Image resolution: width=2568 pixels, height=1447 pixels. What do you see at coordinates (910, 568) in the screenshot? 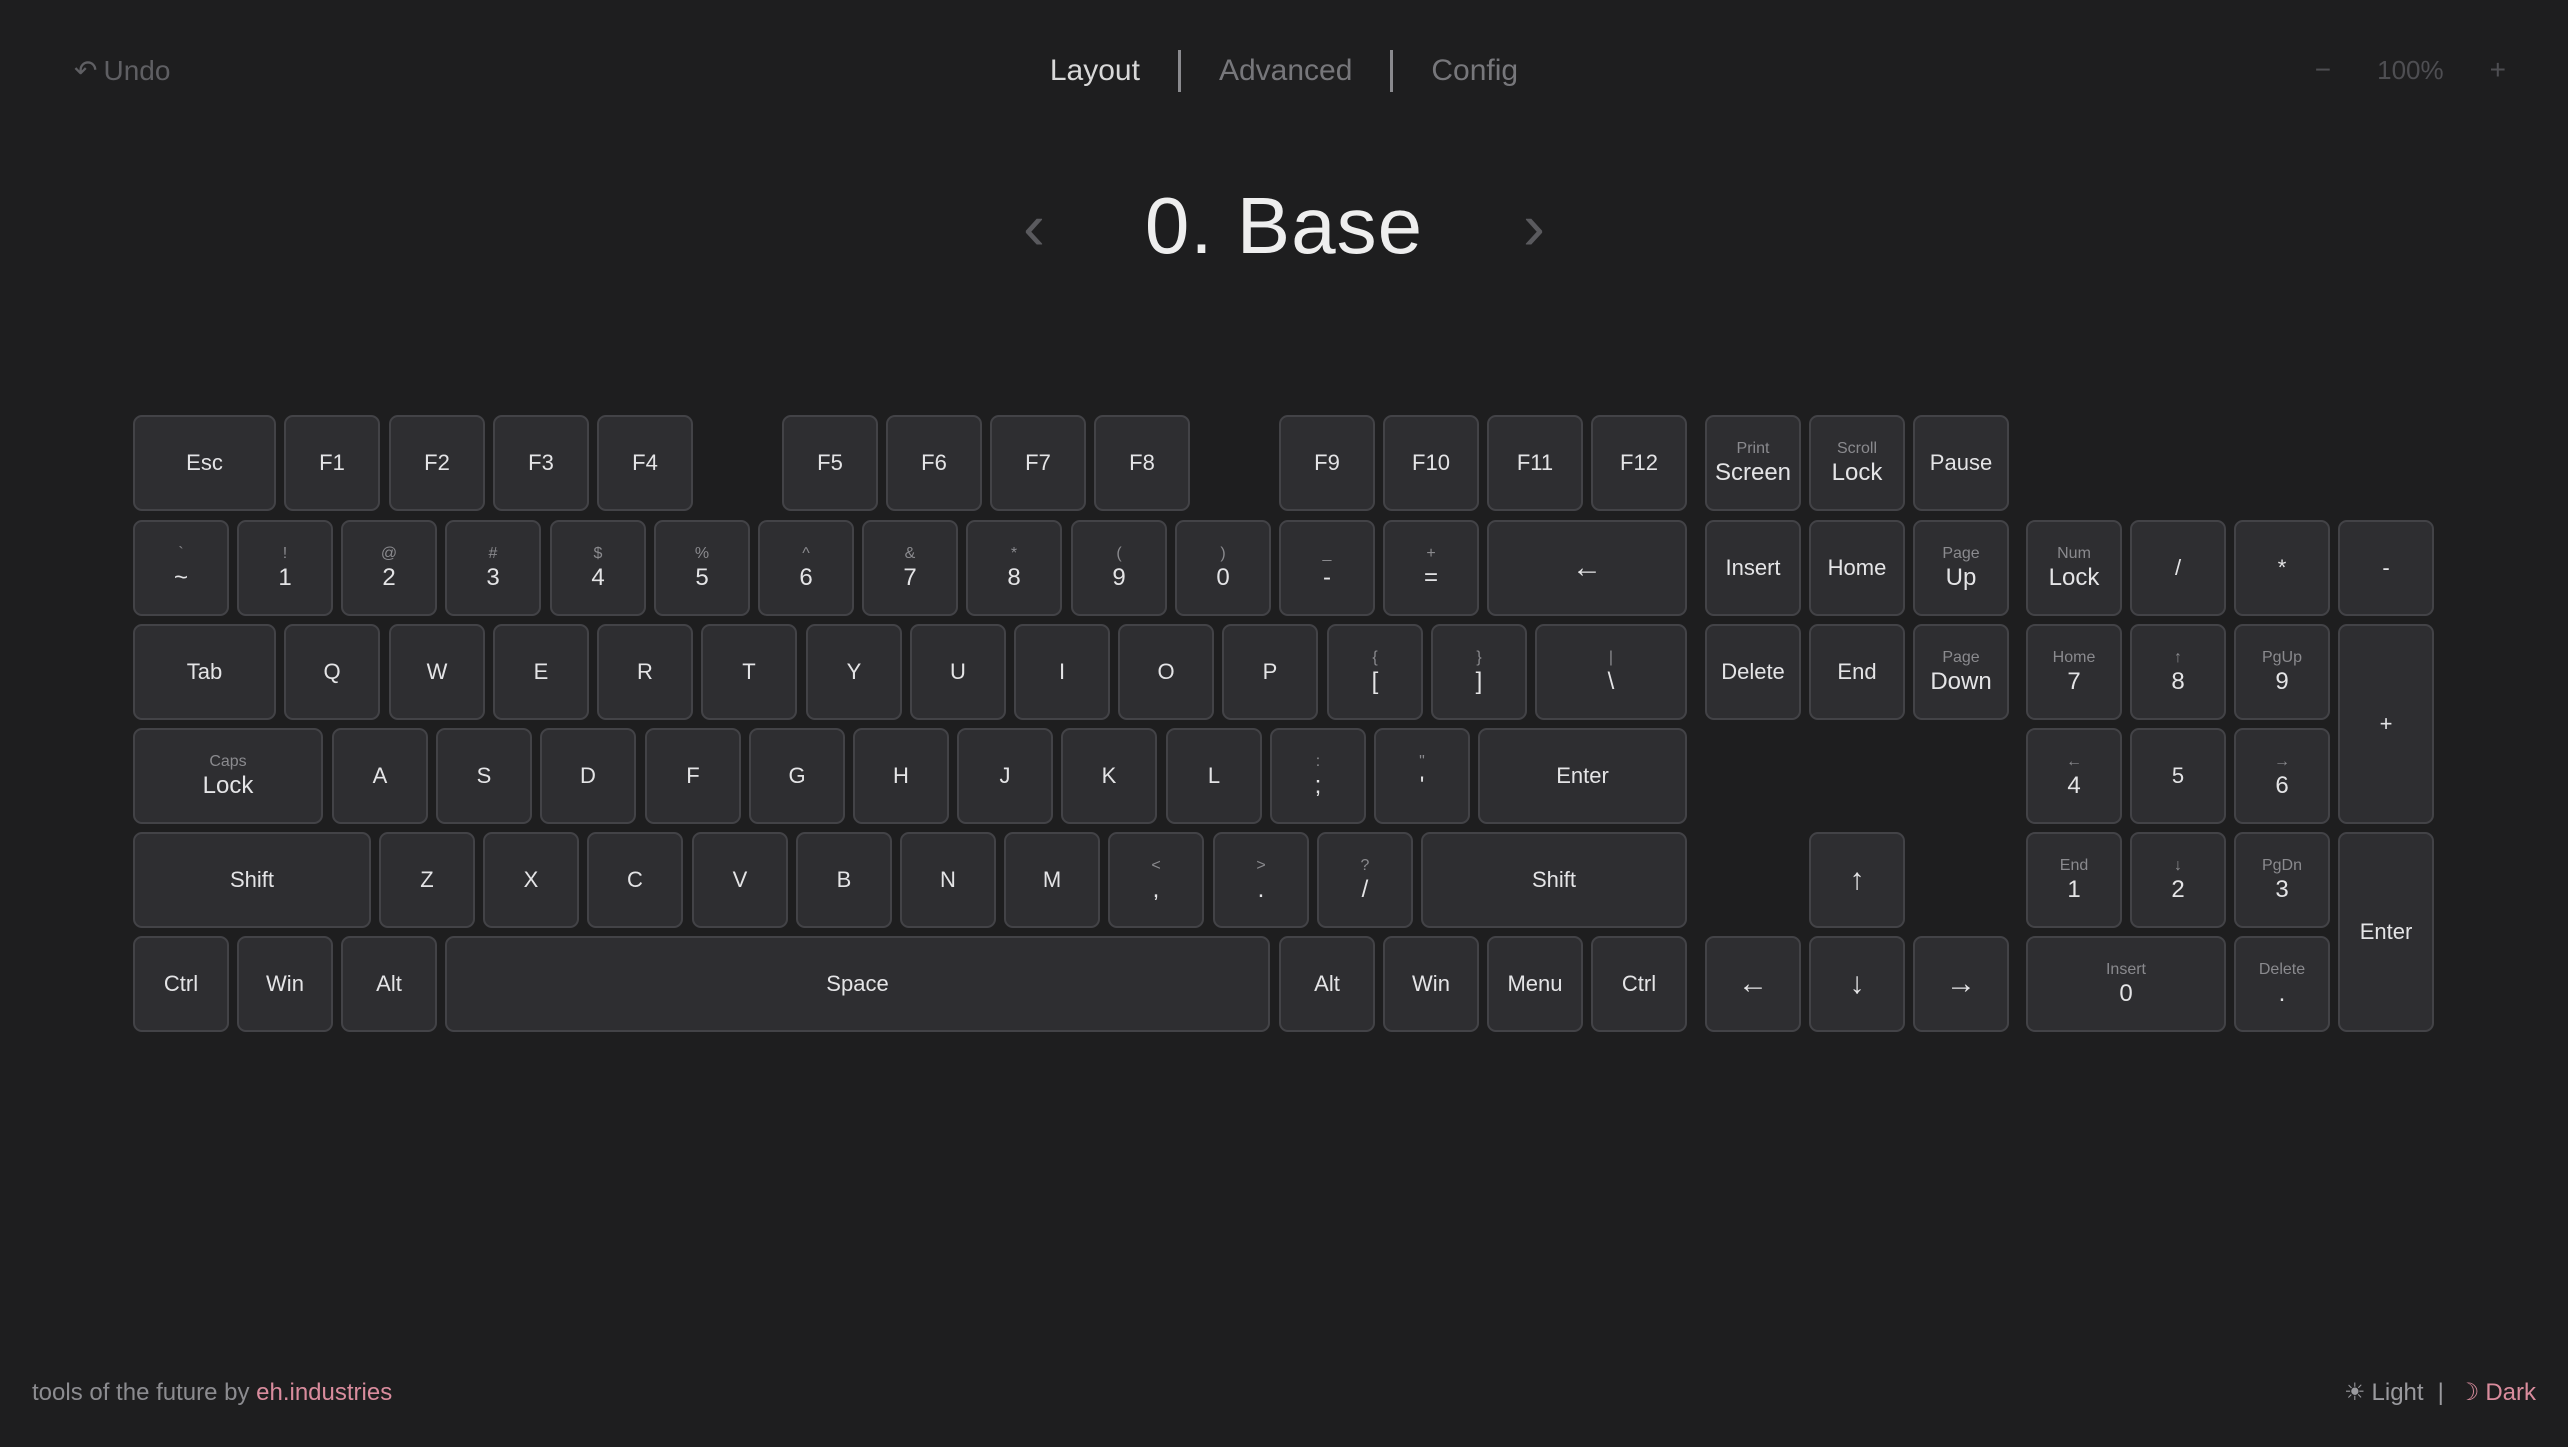
I see `key: & 7` at bounding box center [910, 568].